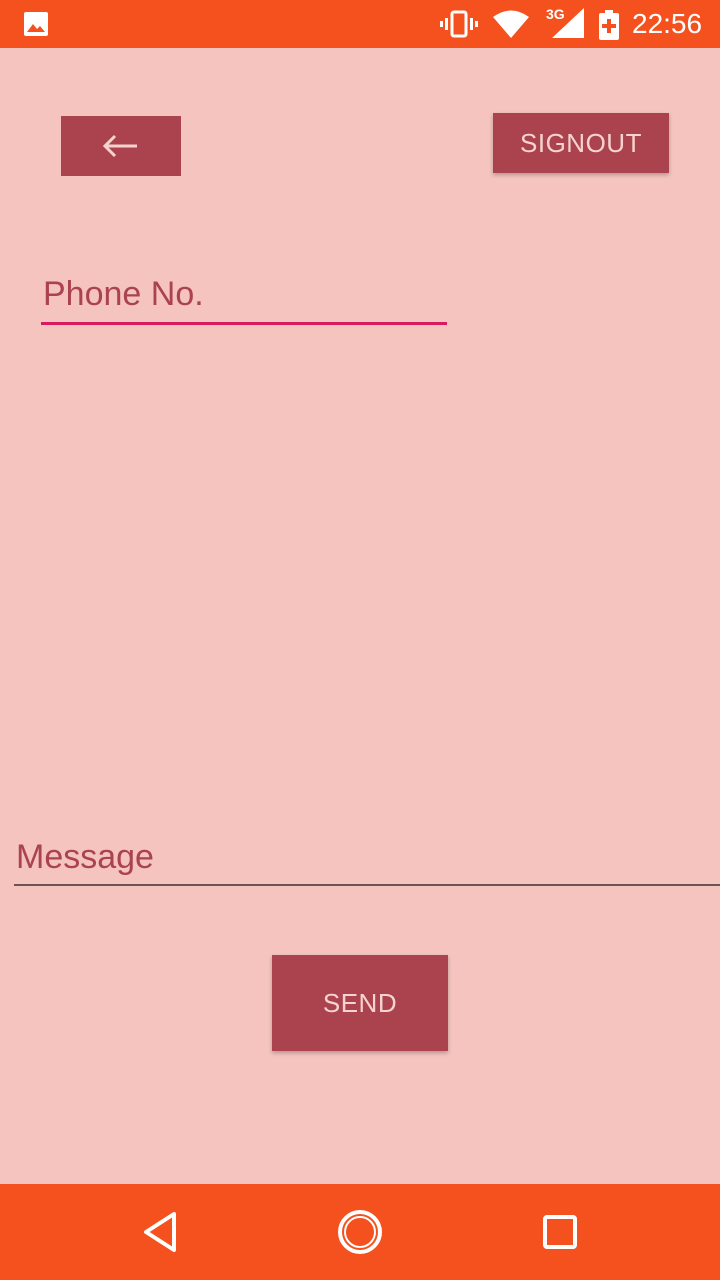 The width and height of the screenshot is (720, 1280). I want to click on send-label: SEND, so click(360, 1002).